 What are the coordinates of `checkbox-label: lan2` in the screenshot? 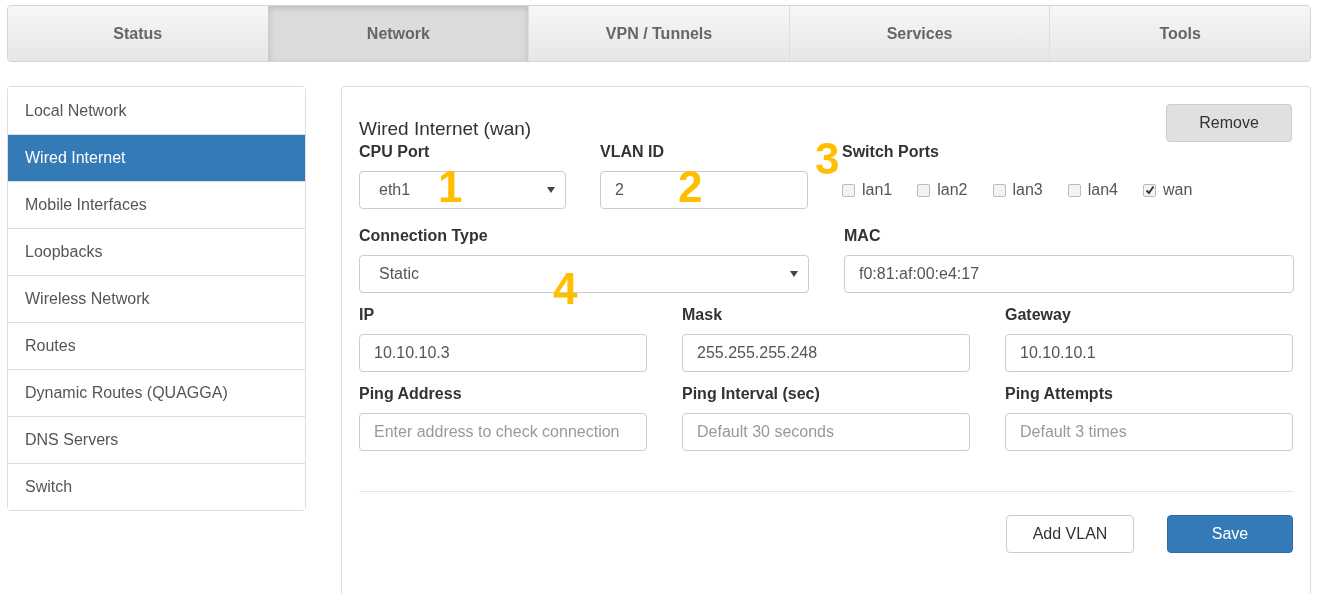 It's located at (952, 190).